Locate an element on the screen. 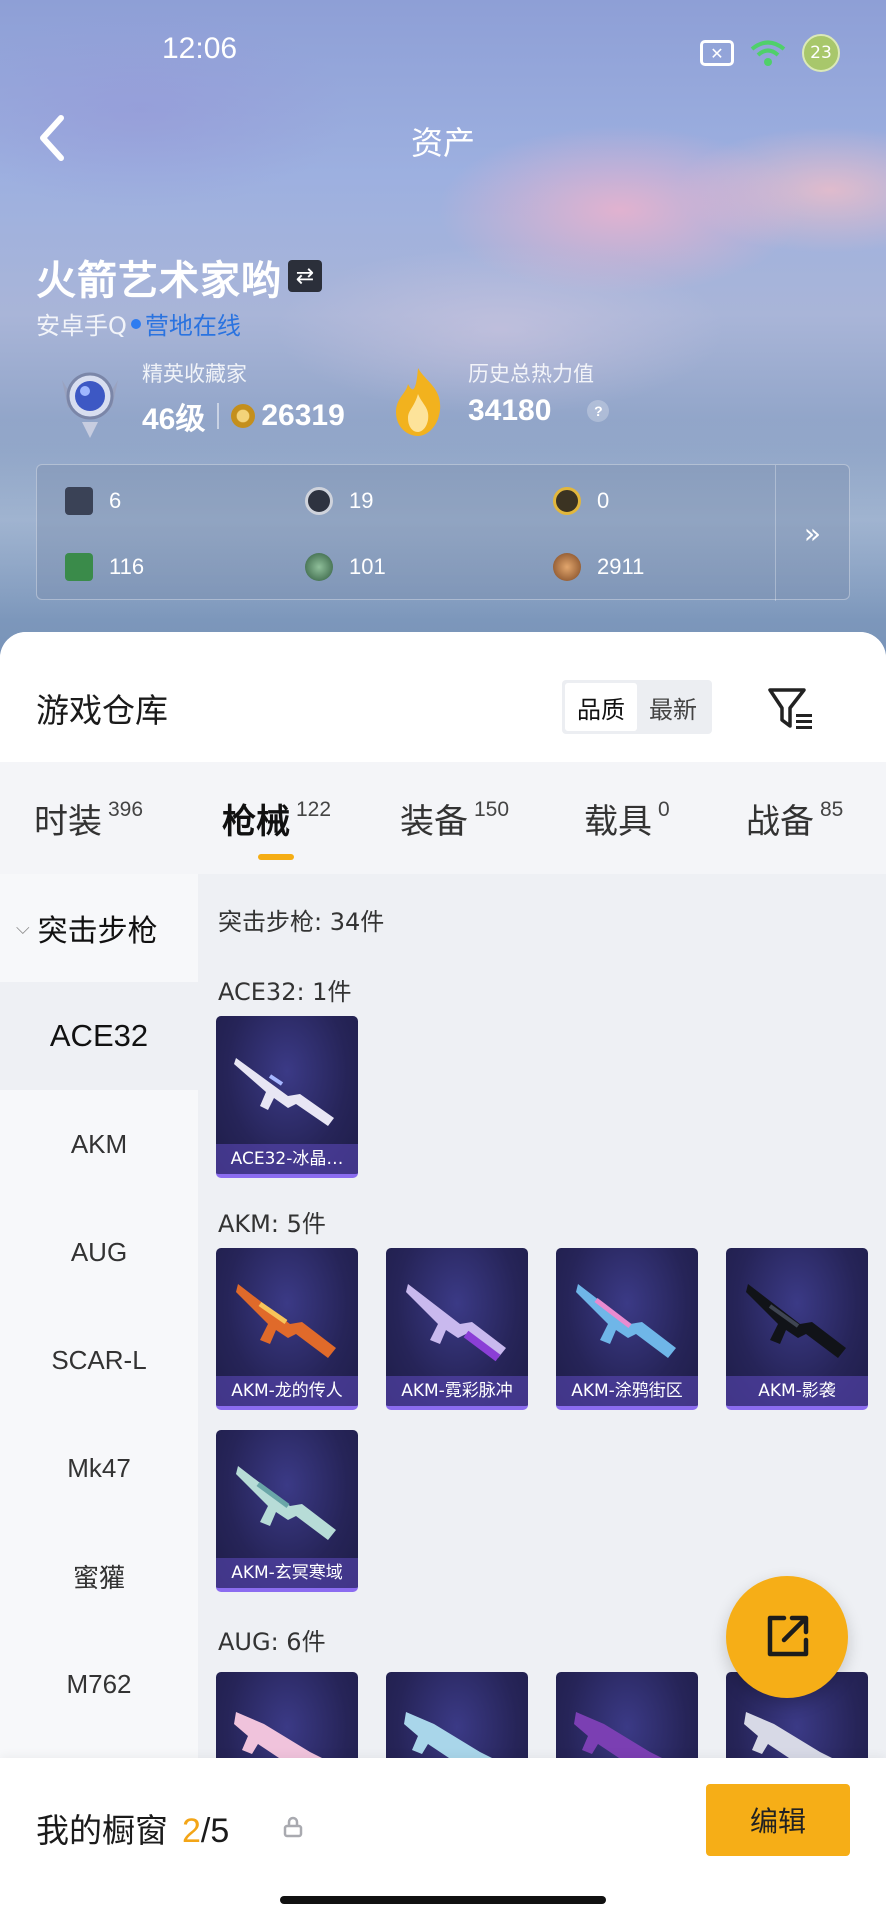 The height and width of the screenshot is (1920, 886). home-indicator is located at coordinates (443, 1900).